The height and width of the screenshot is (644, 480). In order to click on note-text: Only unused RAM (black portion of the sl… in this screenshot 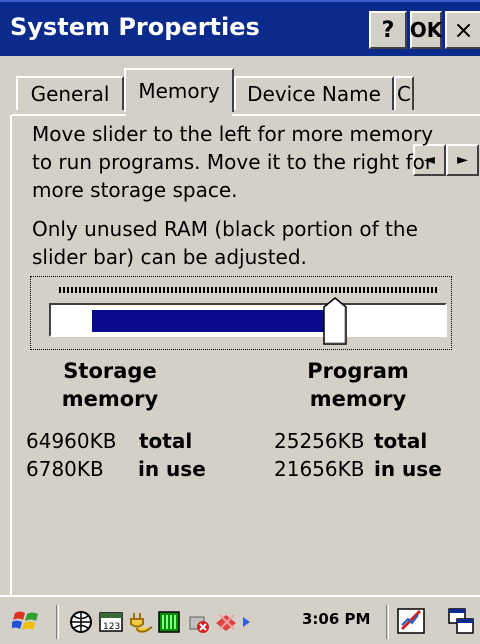, I will do `click(225, 243)`.